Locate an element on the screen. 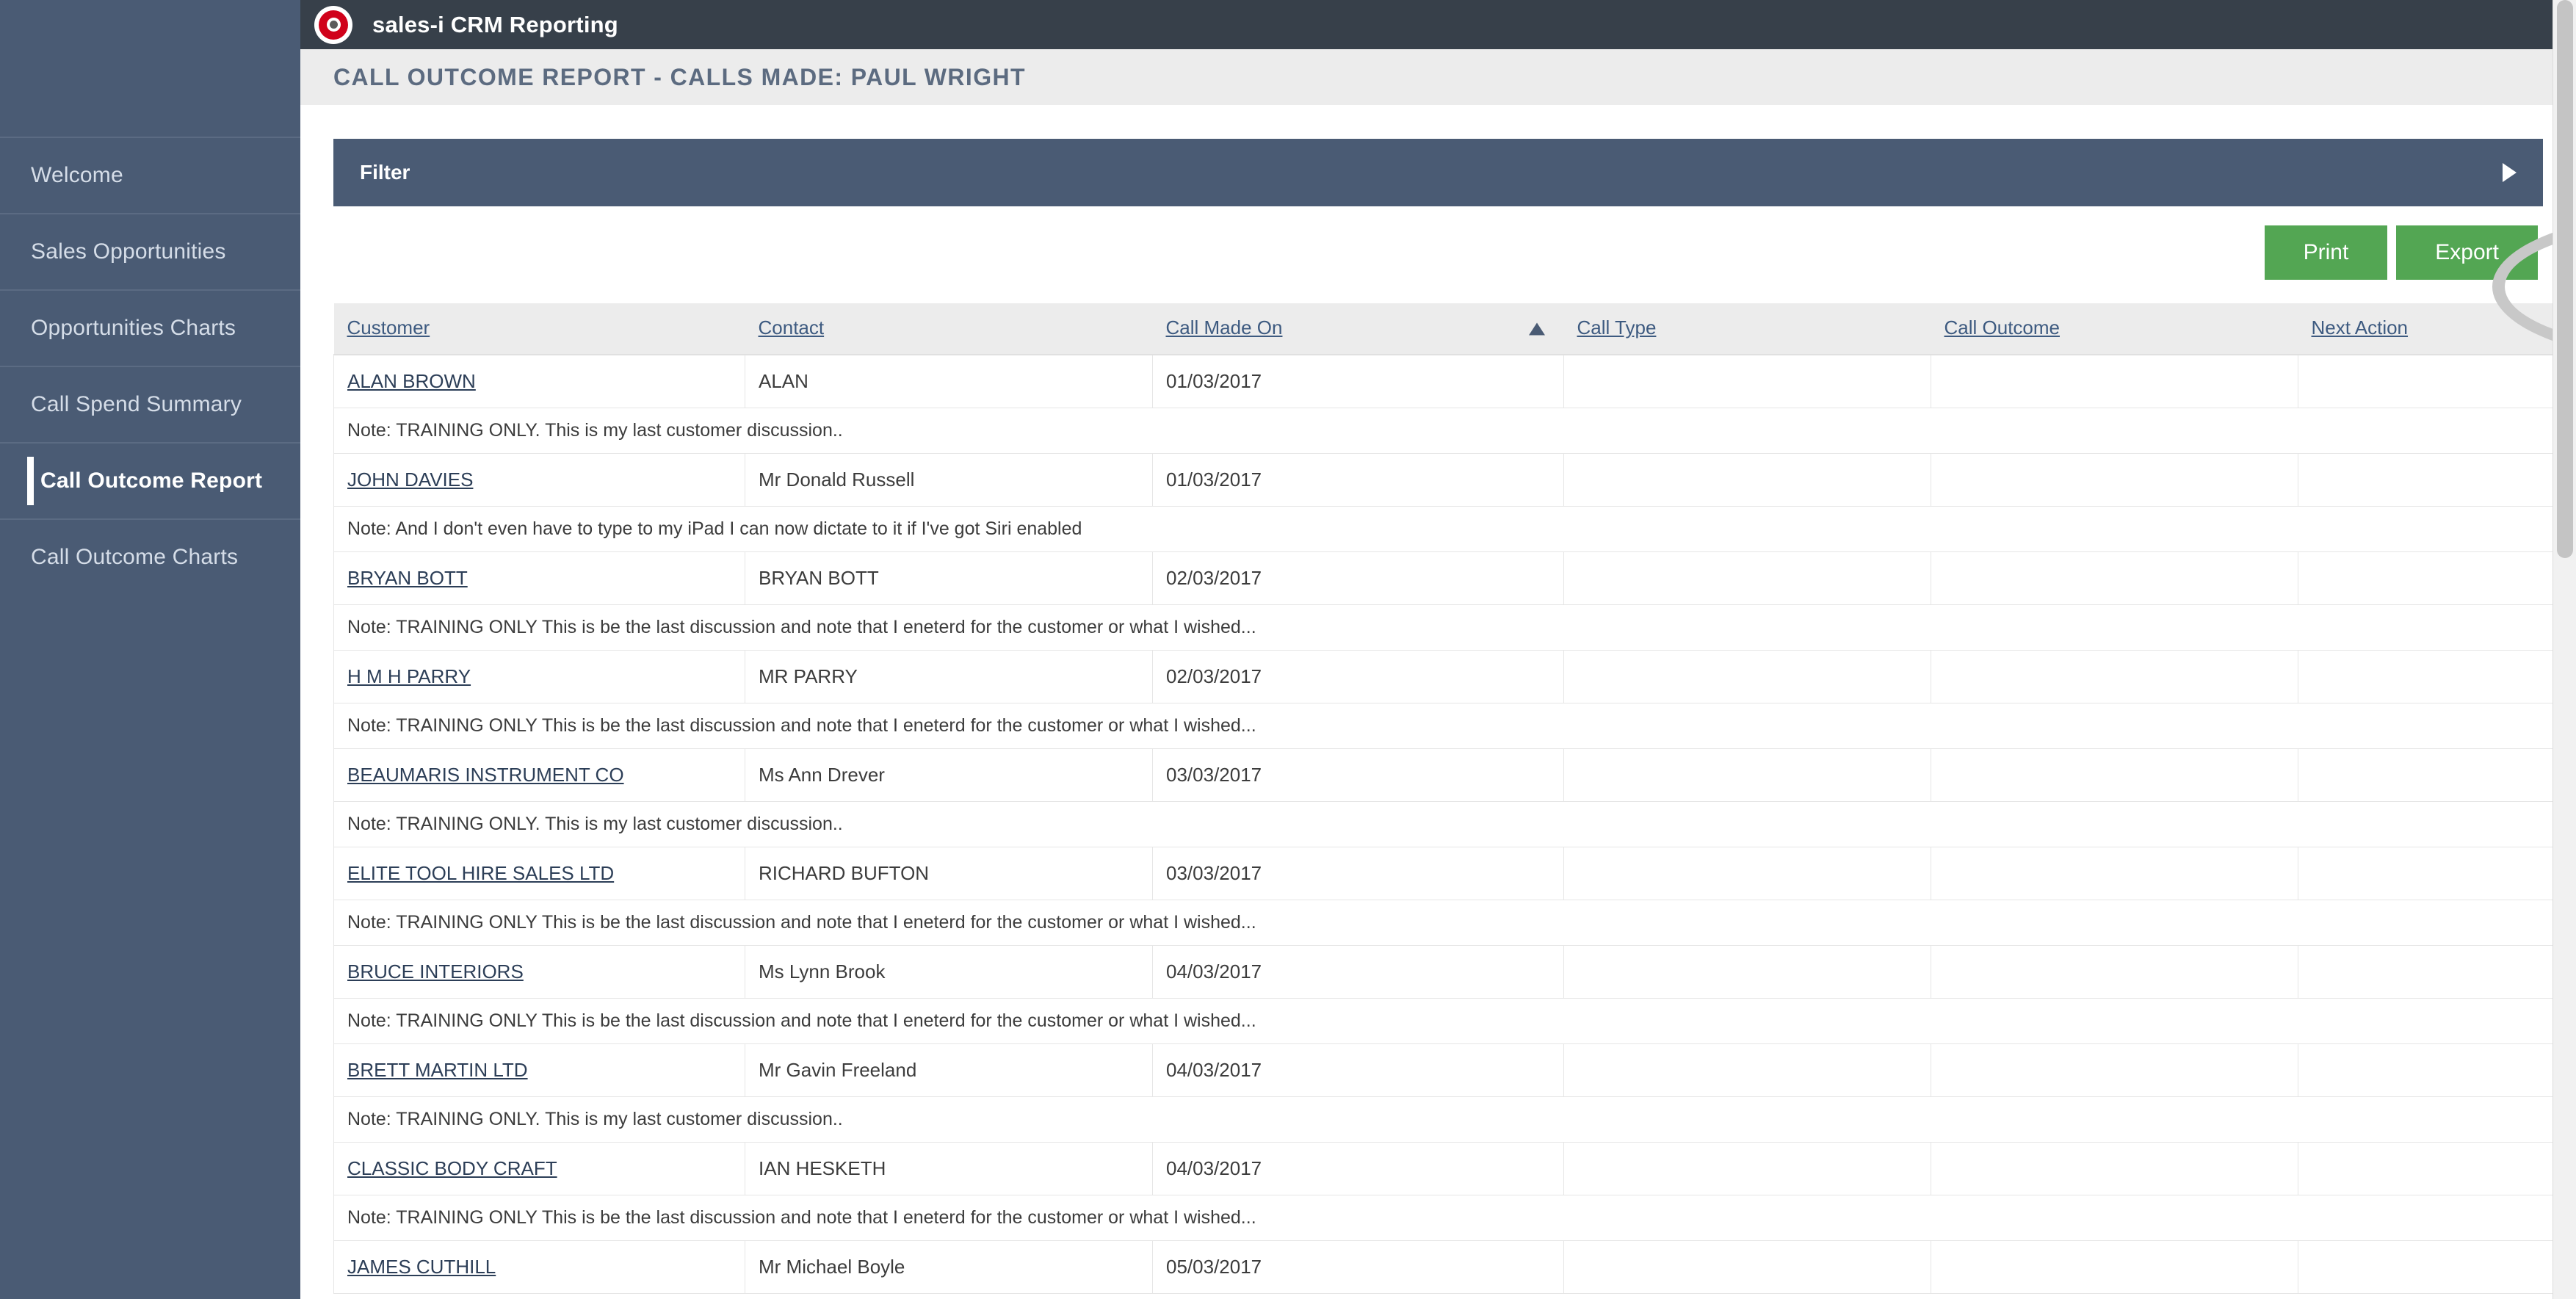 This screenshot has height=1299, width=2576. column-header-customer: Customer is located at coordinates (539, 329).